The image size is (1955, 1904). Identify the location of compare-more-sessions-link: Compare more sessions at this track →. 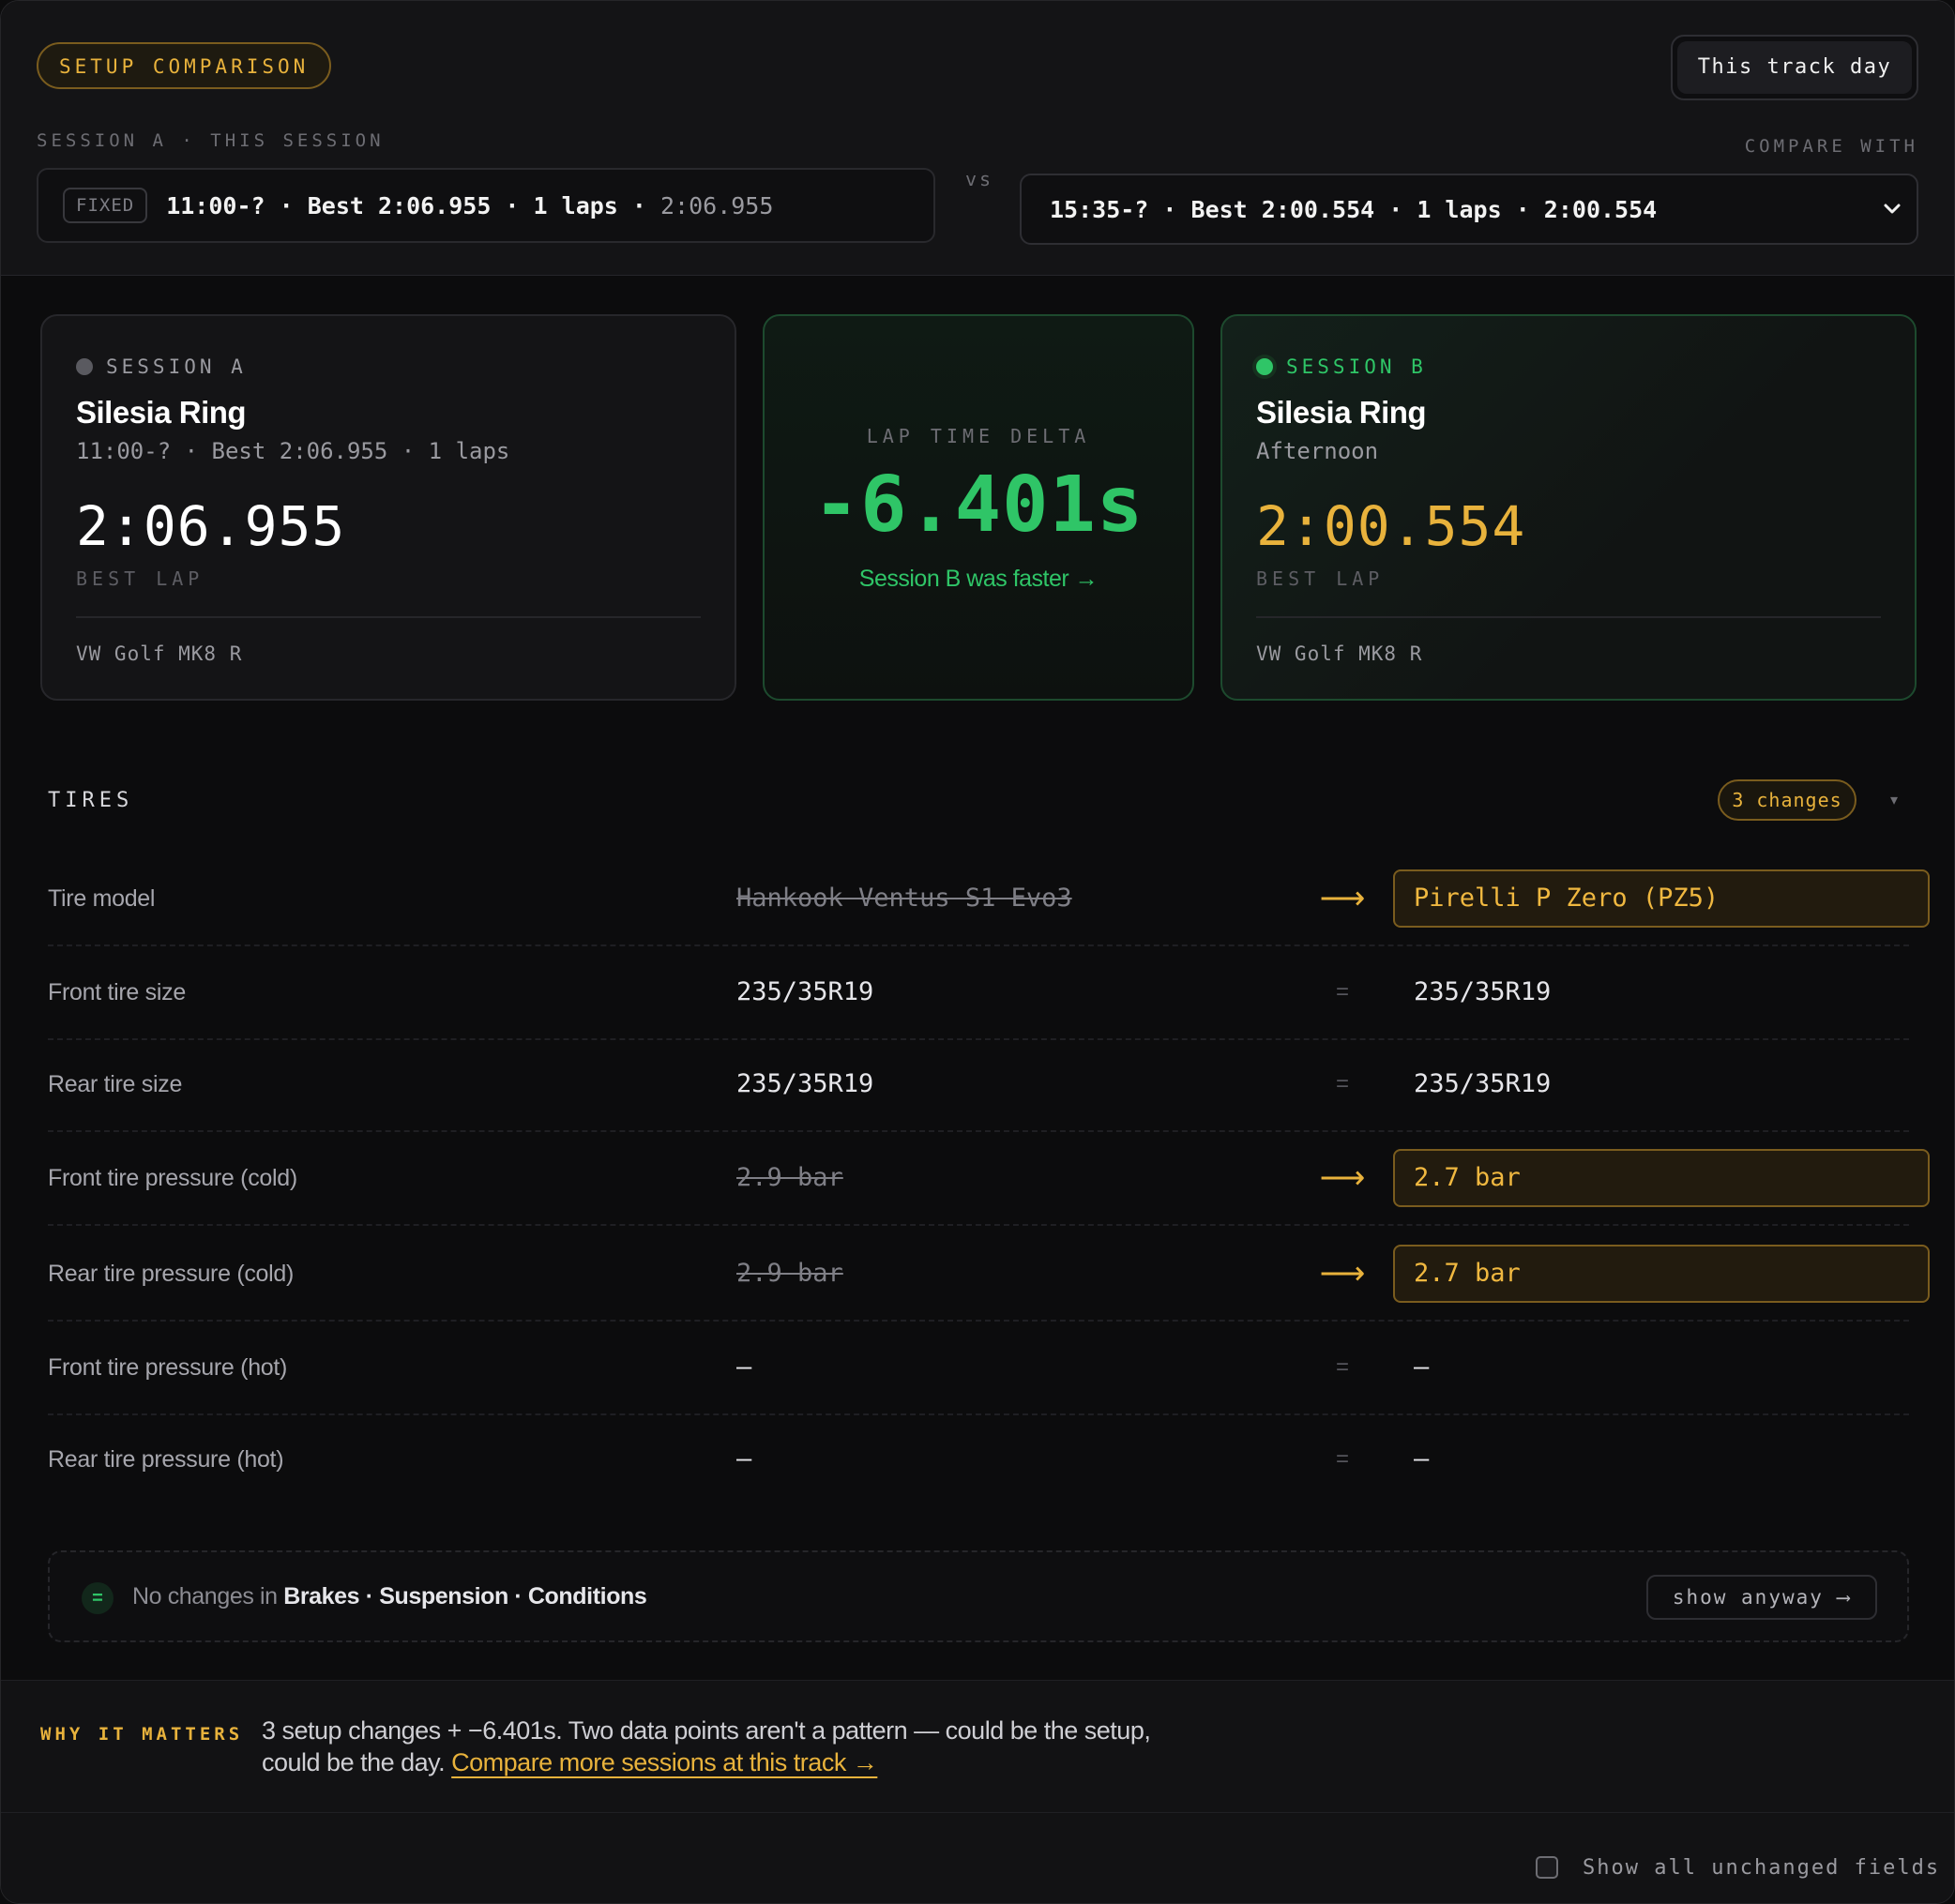
(664, 1762).